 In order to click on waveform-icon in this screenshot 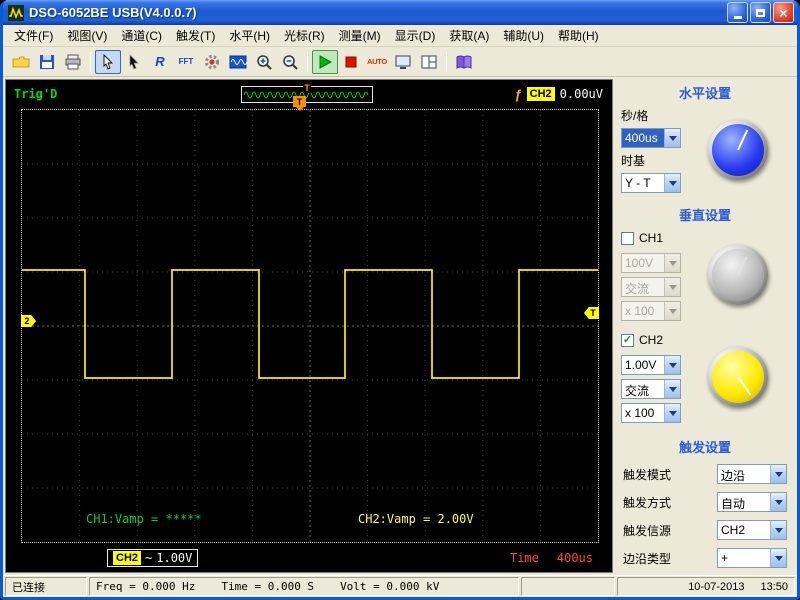, I will do `click(238, 61)`.